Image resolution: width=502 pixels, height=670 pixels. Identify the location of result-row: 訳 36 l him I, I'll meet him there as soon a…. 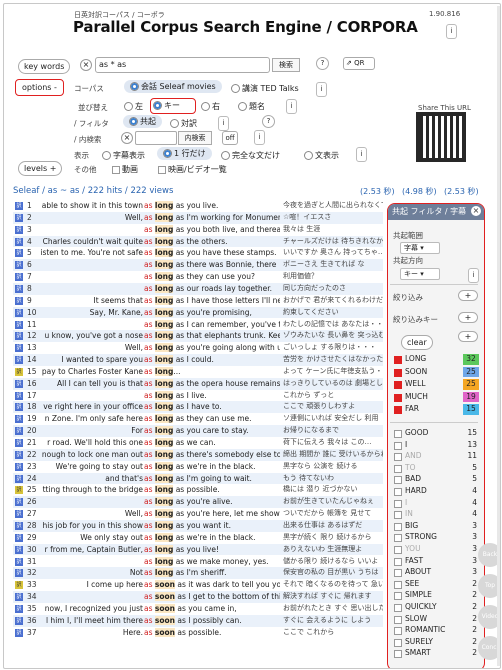
(198, 620).